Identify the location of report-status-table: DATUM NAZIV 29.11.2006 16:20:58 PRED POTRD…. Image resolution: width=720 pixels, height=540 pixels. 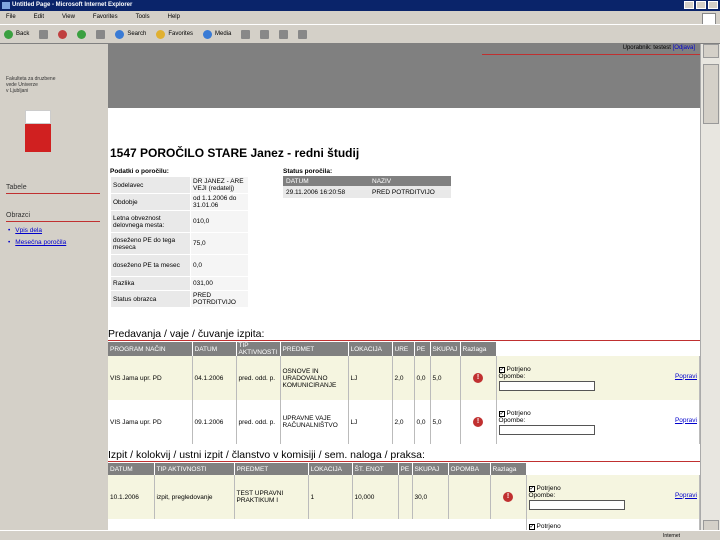
(367, 187).